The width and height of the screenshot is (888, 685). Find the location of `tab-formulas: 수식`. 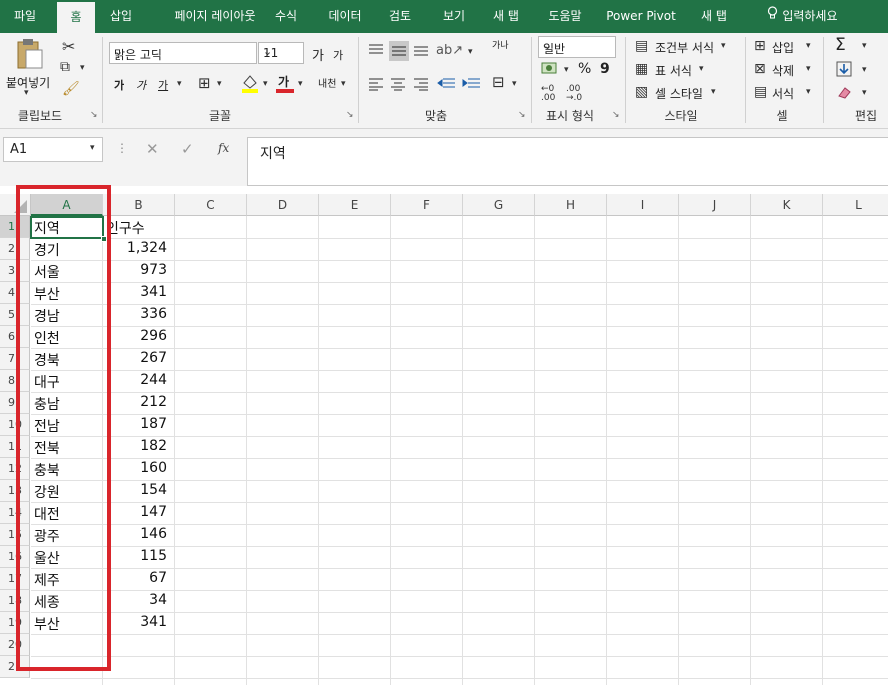

tab-formulas: 수식 is located at coordinates (286, 16).